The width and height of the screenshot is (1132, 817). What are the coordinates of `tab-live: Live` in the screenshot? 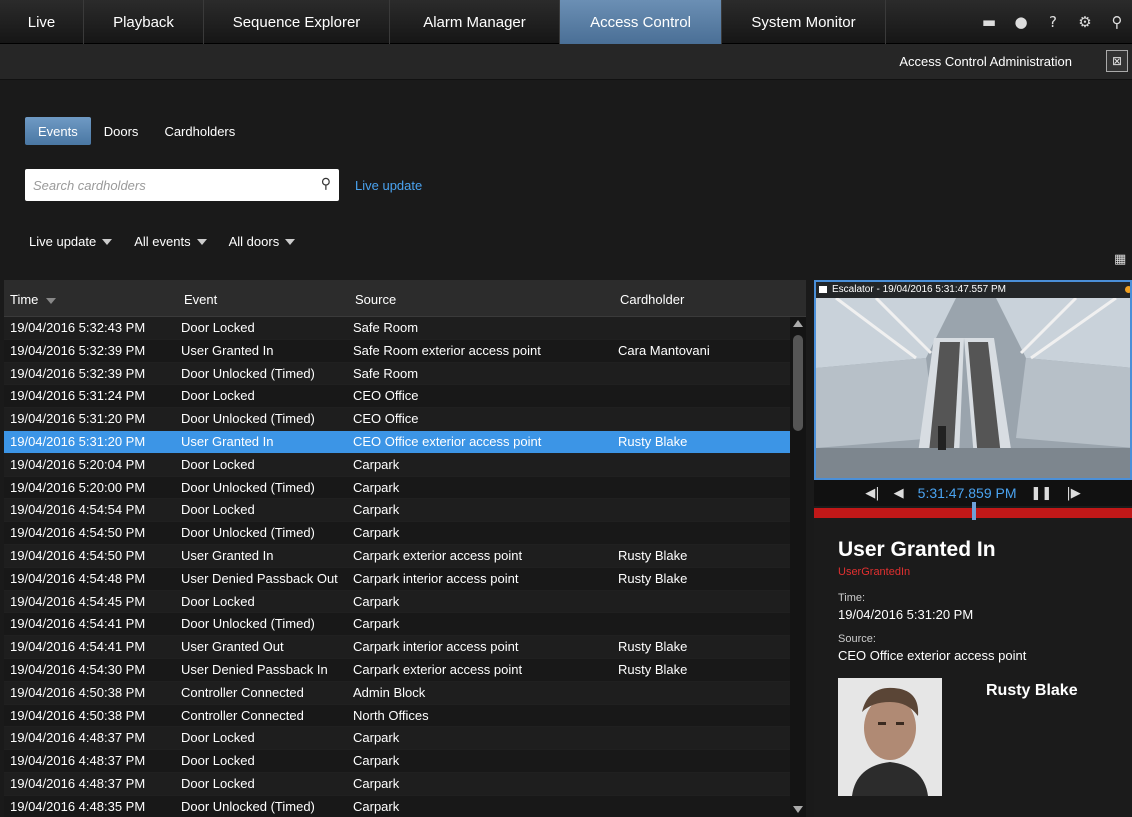 It's located at (42, 22).